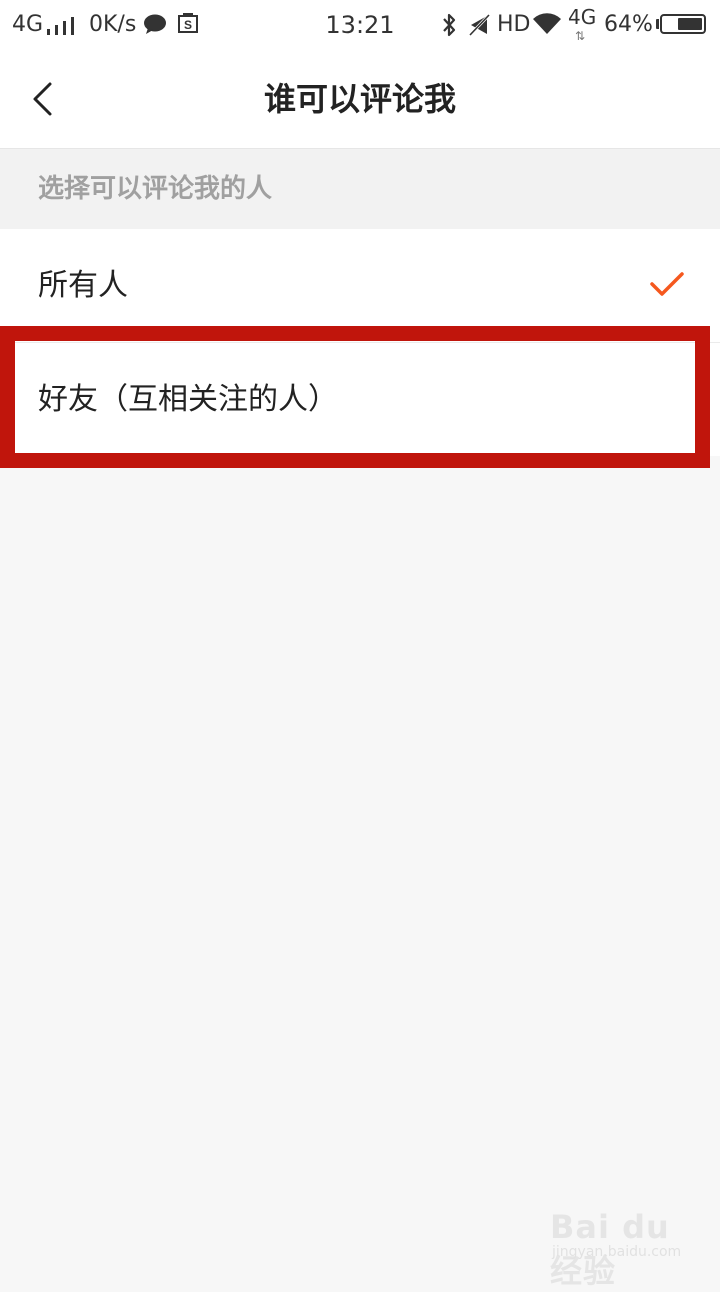  I want to click on baidu-jingyan-watermark: Bai du 经验 jingyan.baidu.com, so click(620, 1245).